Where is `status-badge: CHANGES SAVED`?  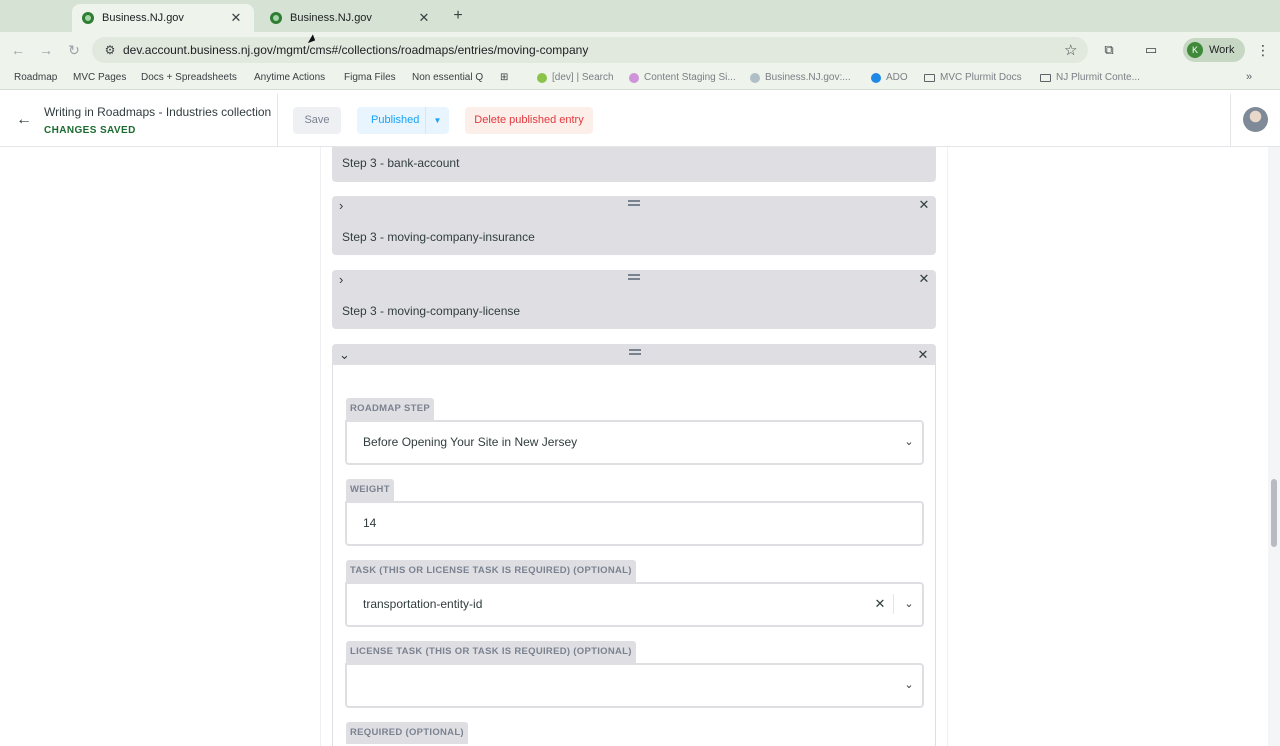
status-badge: CHANGES SAVED is located at coordinates (90, 130).